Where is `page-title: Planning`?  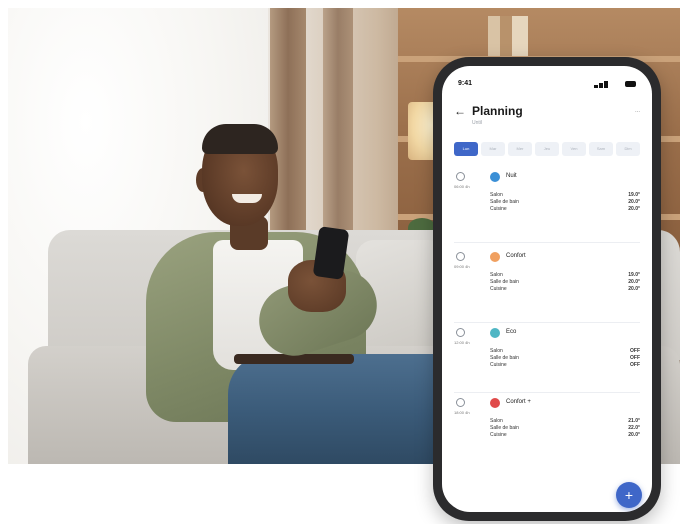 page-title: Planning is located at coordinates (497, 111).